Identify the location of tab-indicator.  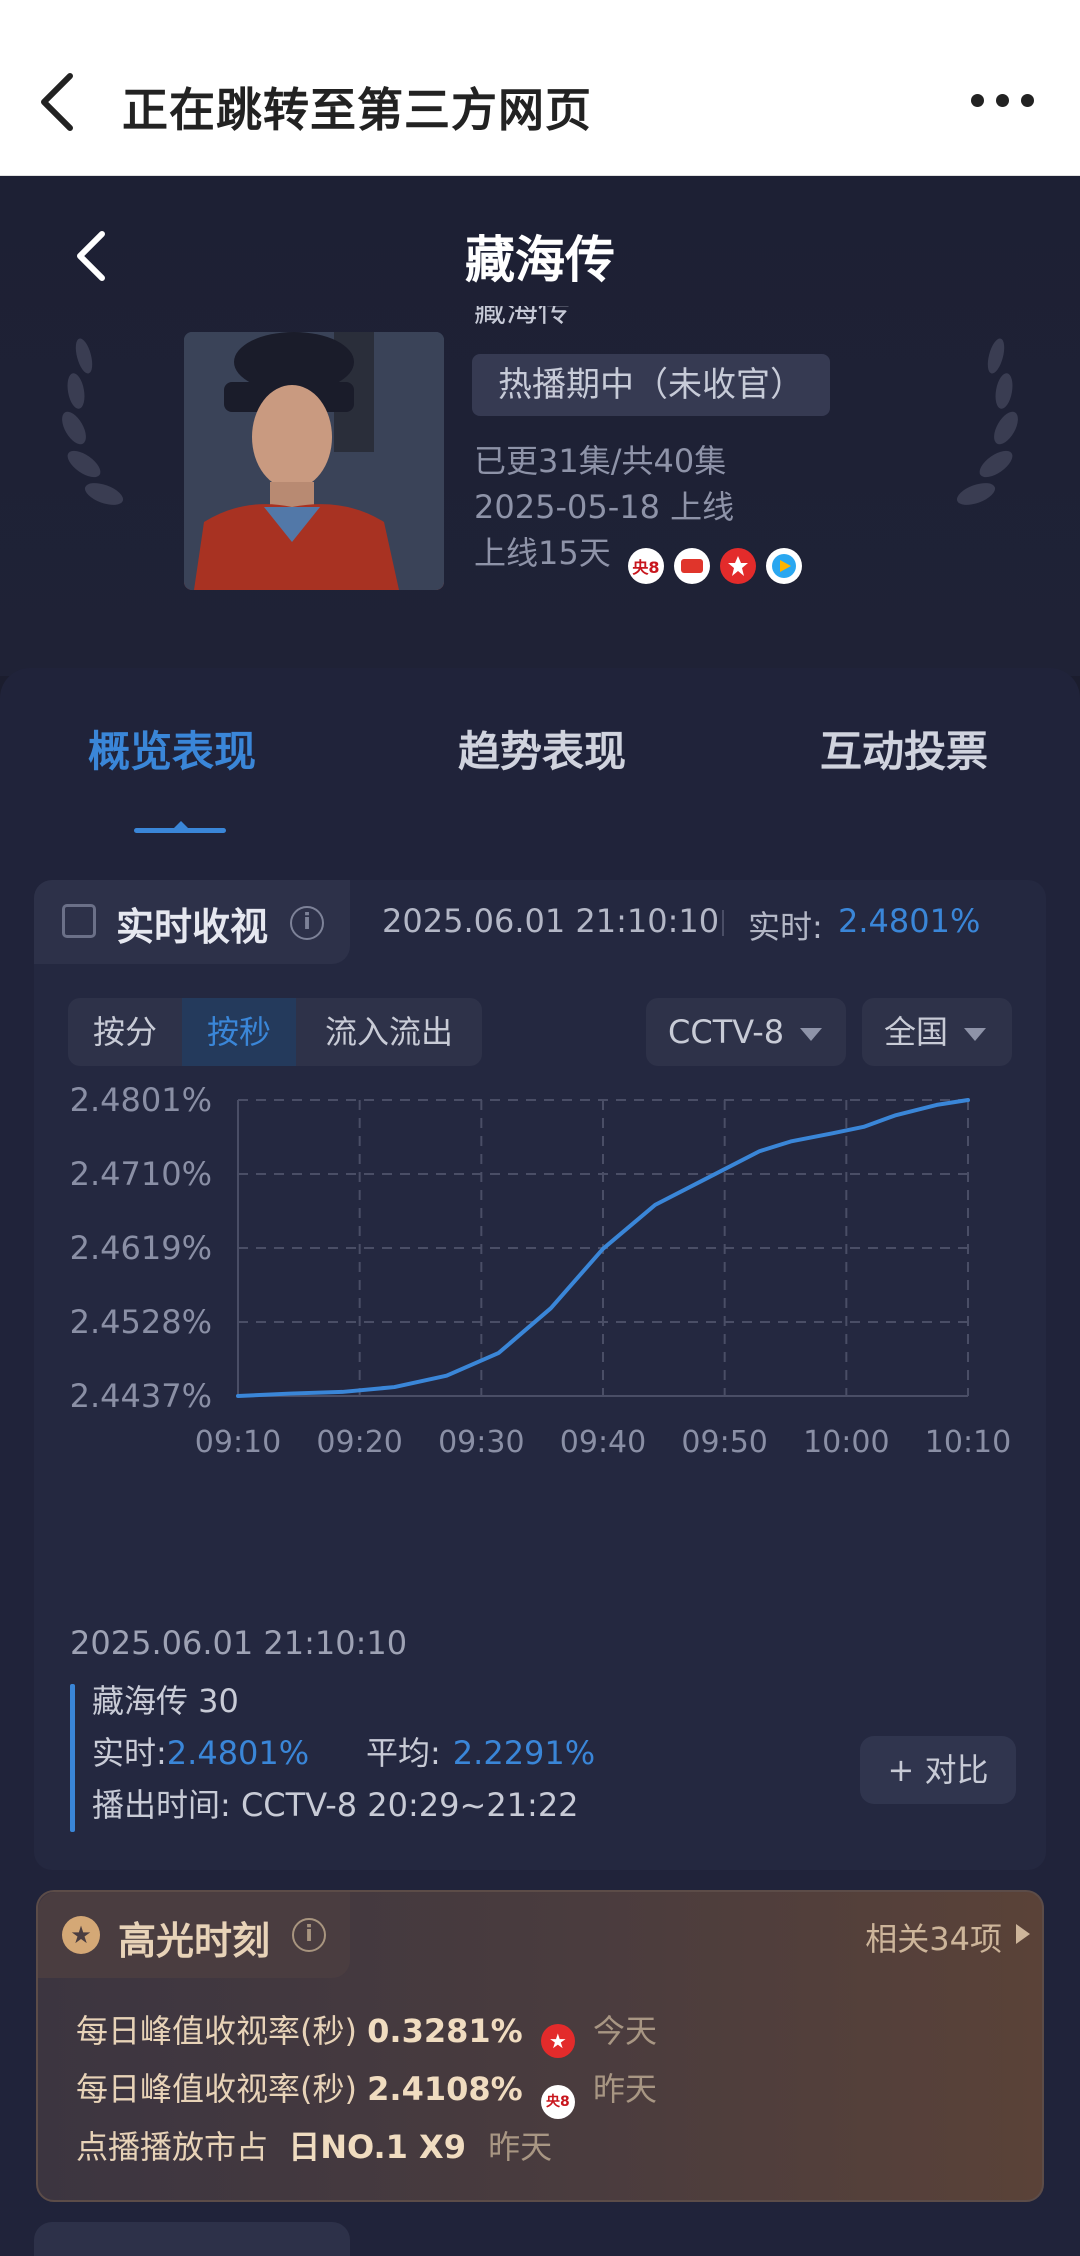
(180, 827).